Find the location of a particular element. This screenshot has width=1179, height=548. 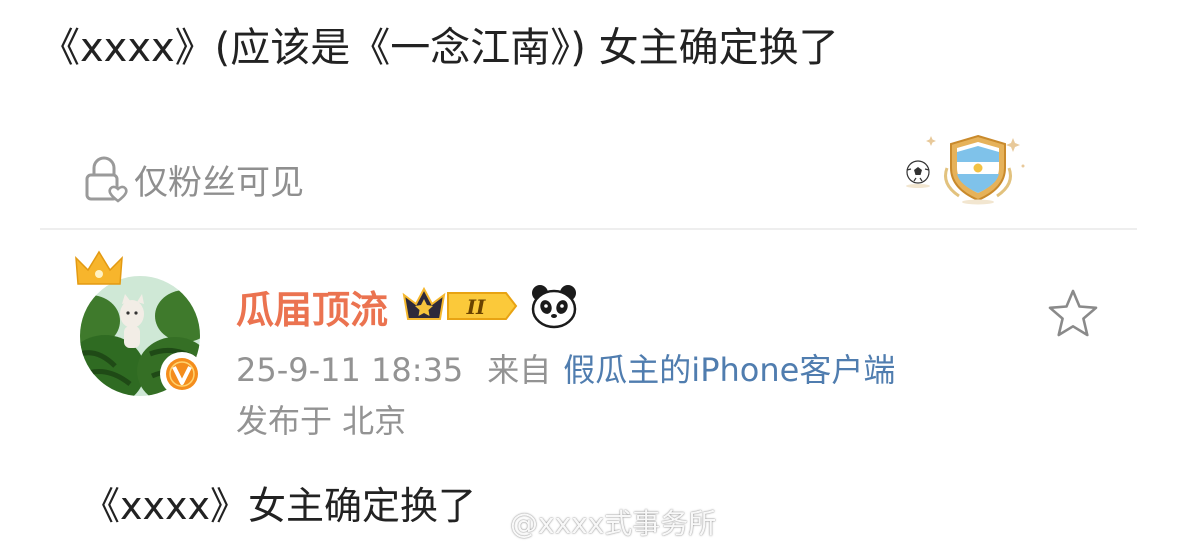

panda-icon is located at coordinates (554, 307).